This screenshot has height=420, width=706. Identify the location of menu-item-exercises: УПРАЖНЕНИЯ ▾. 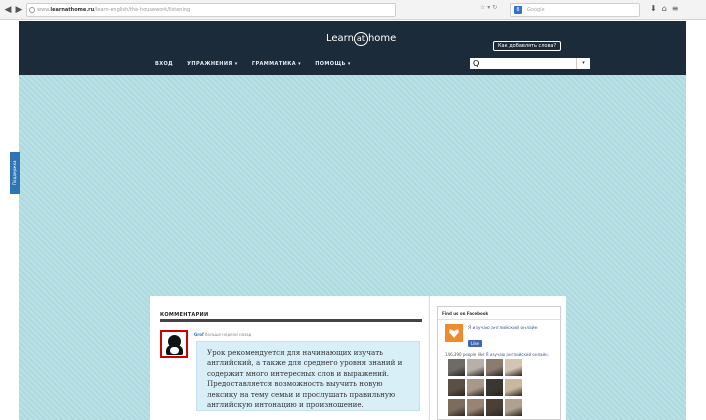
(212, 64).